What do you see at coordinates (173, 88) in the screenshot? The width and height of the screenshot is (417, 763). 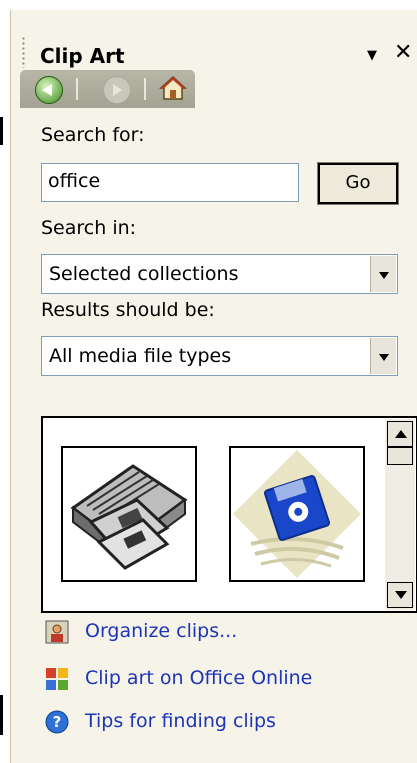 I see `home-icon` at bounding box center [173, 88].